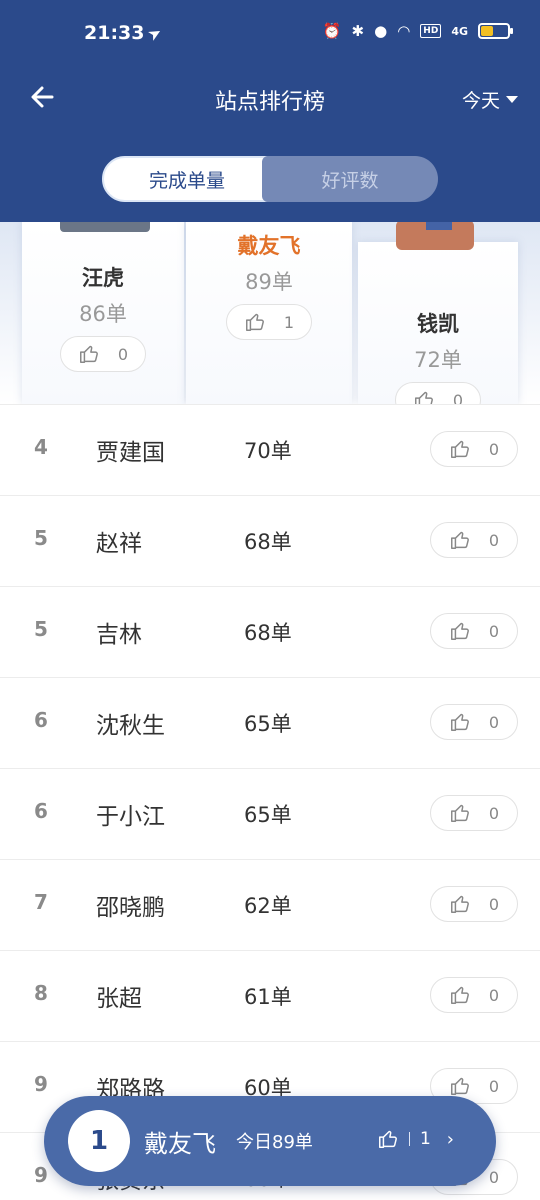 This screenshot has width=540, height=1200. I want to click on wifi-icon: ◠, so click(404, 31).